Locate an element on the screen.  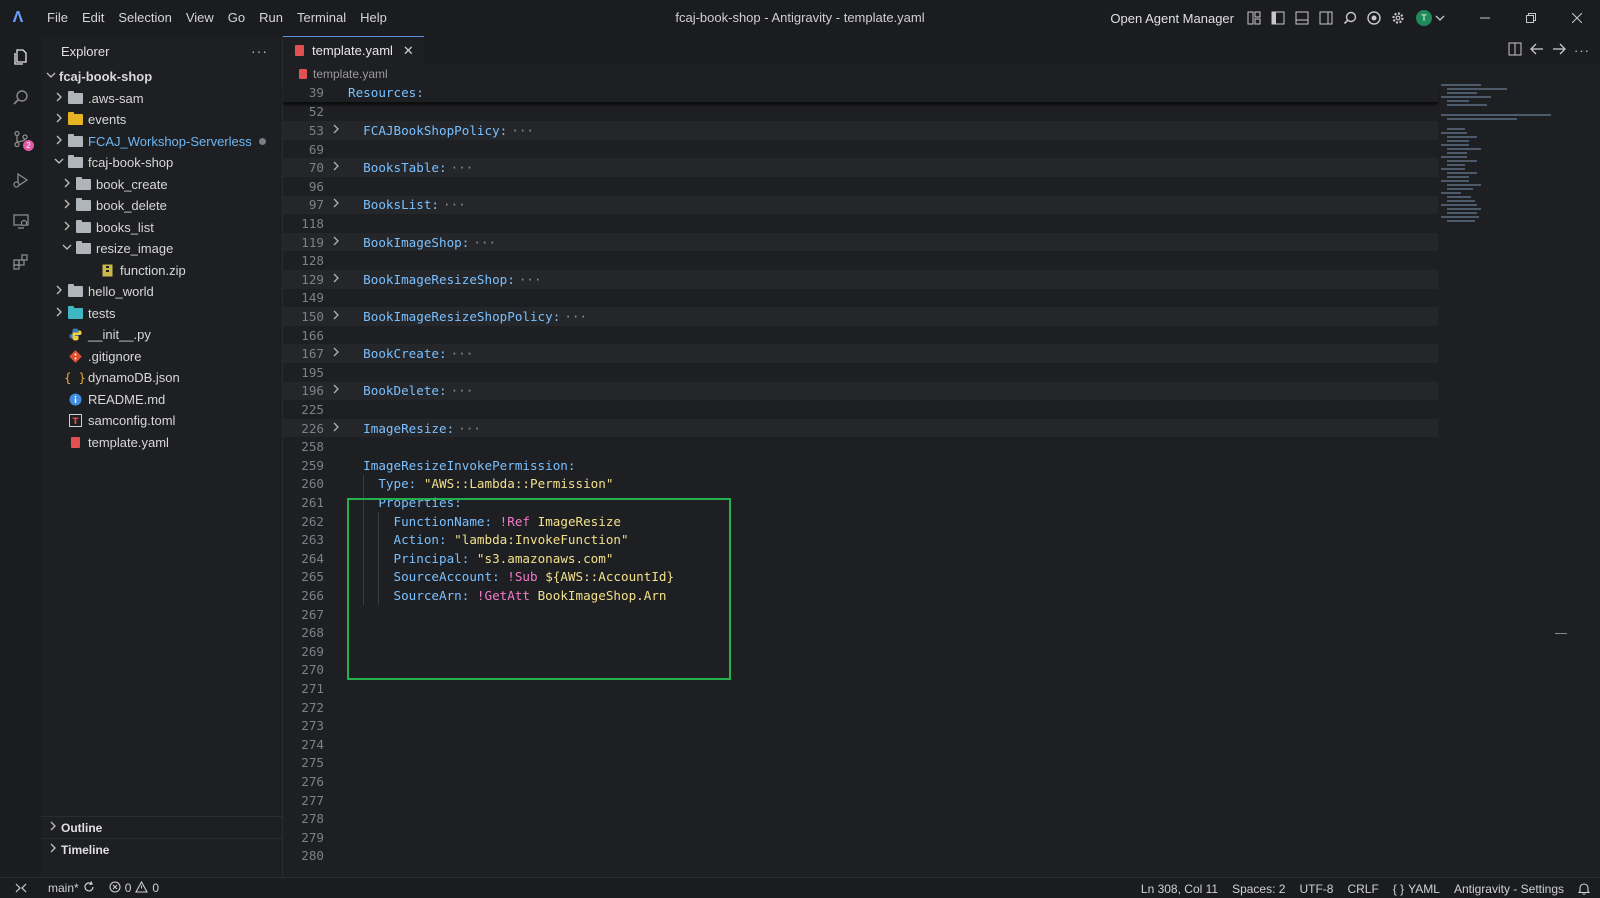
code-line: 52 is located at coordinates (860, 112).